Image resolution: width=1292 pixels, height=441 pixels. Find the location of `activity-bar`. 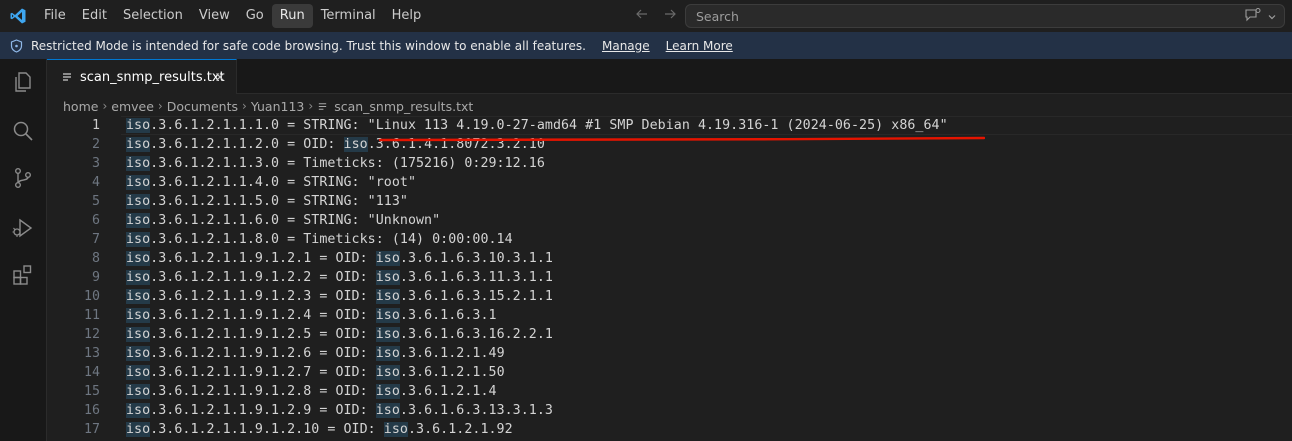

activity-bar is located at coordinates (23, 250).